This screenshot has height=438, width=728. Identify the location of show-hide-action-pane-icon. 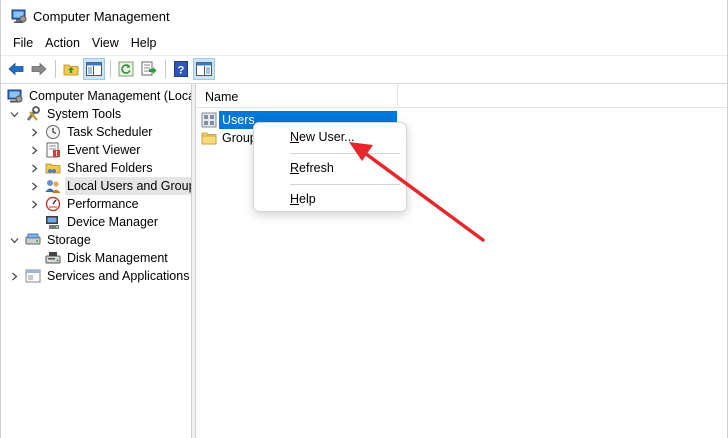
(204, 68).